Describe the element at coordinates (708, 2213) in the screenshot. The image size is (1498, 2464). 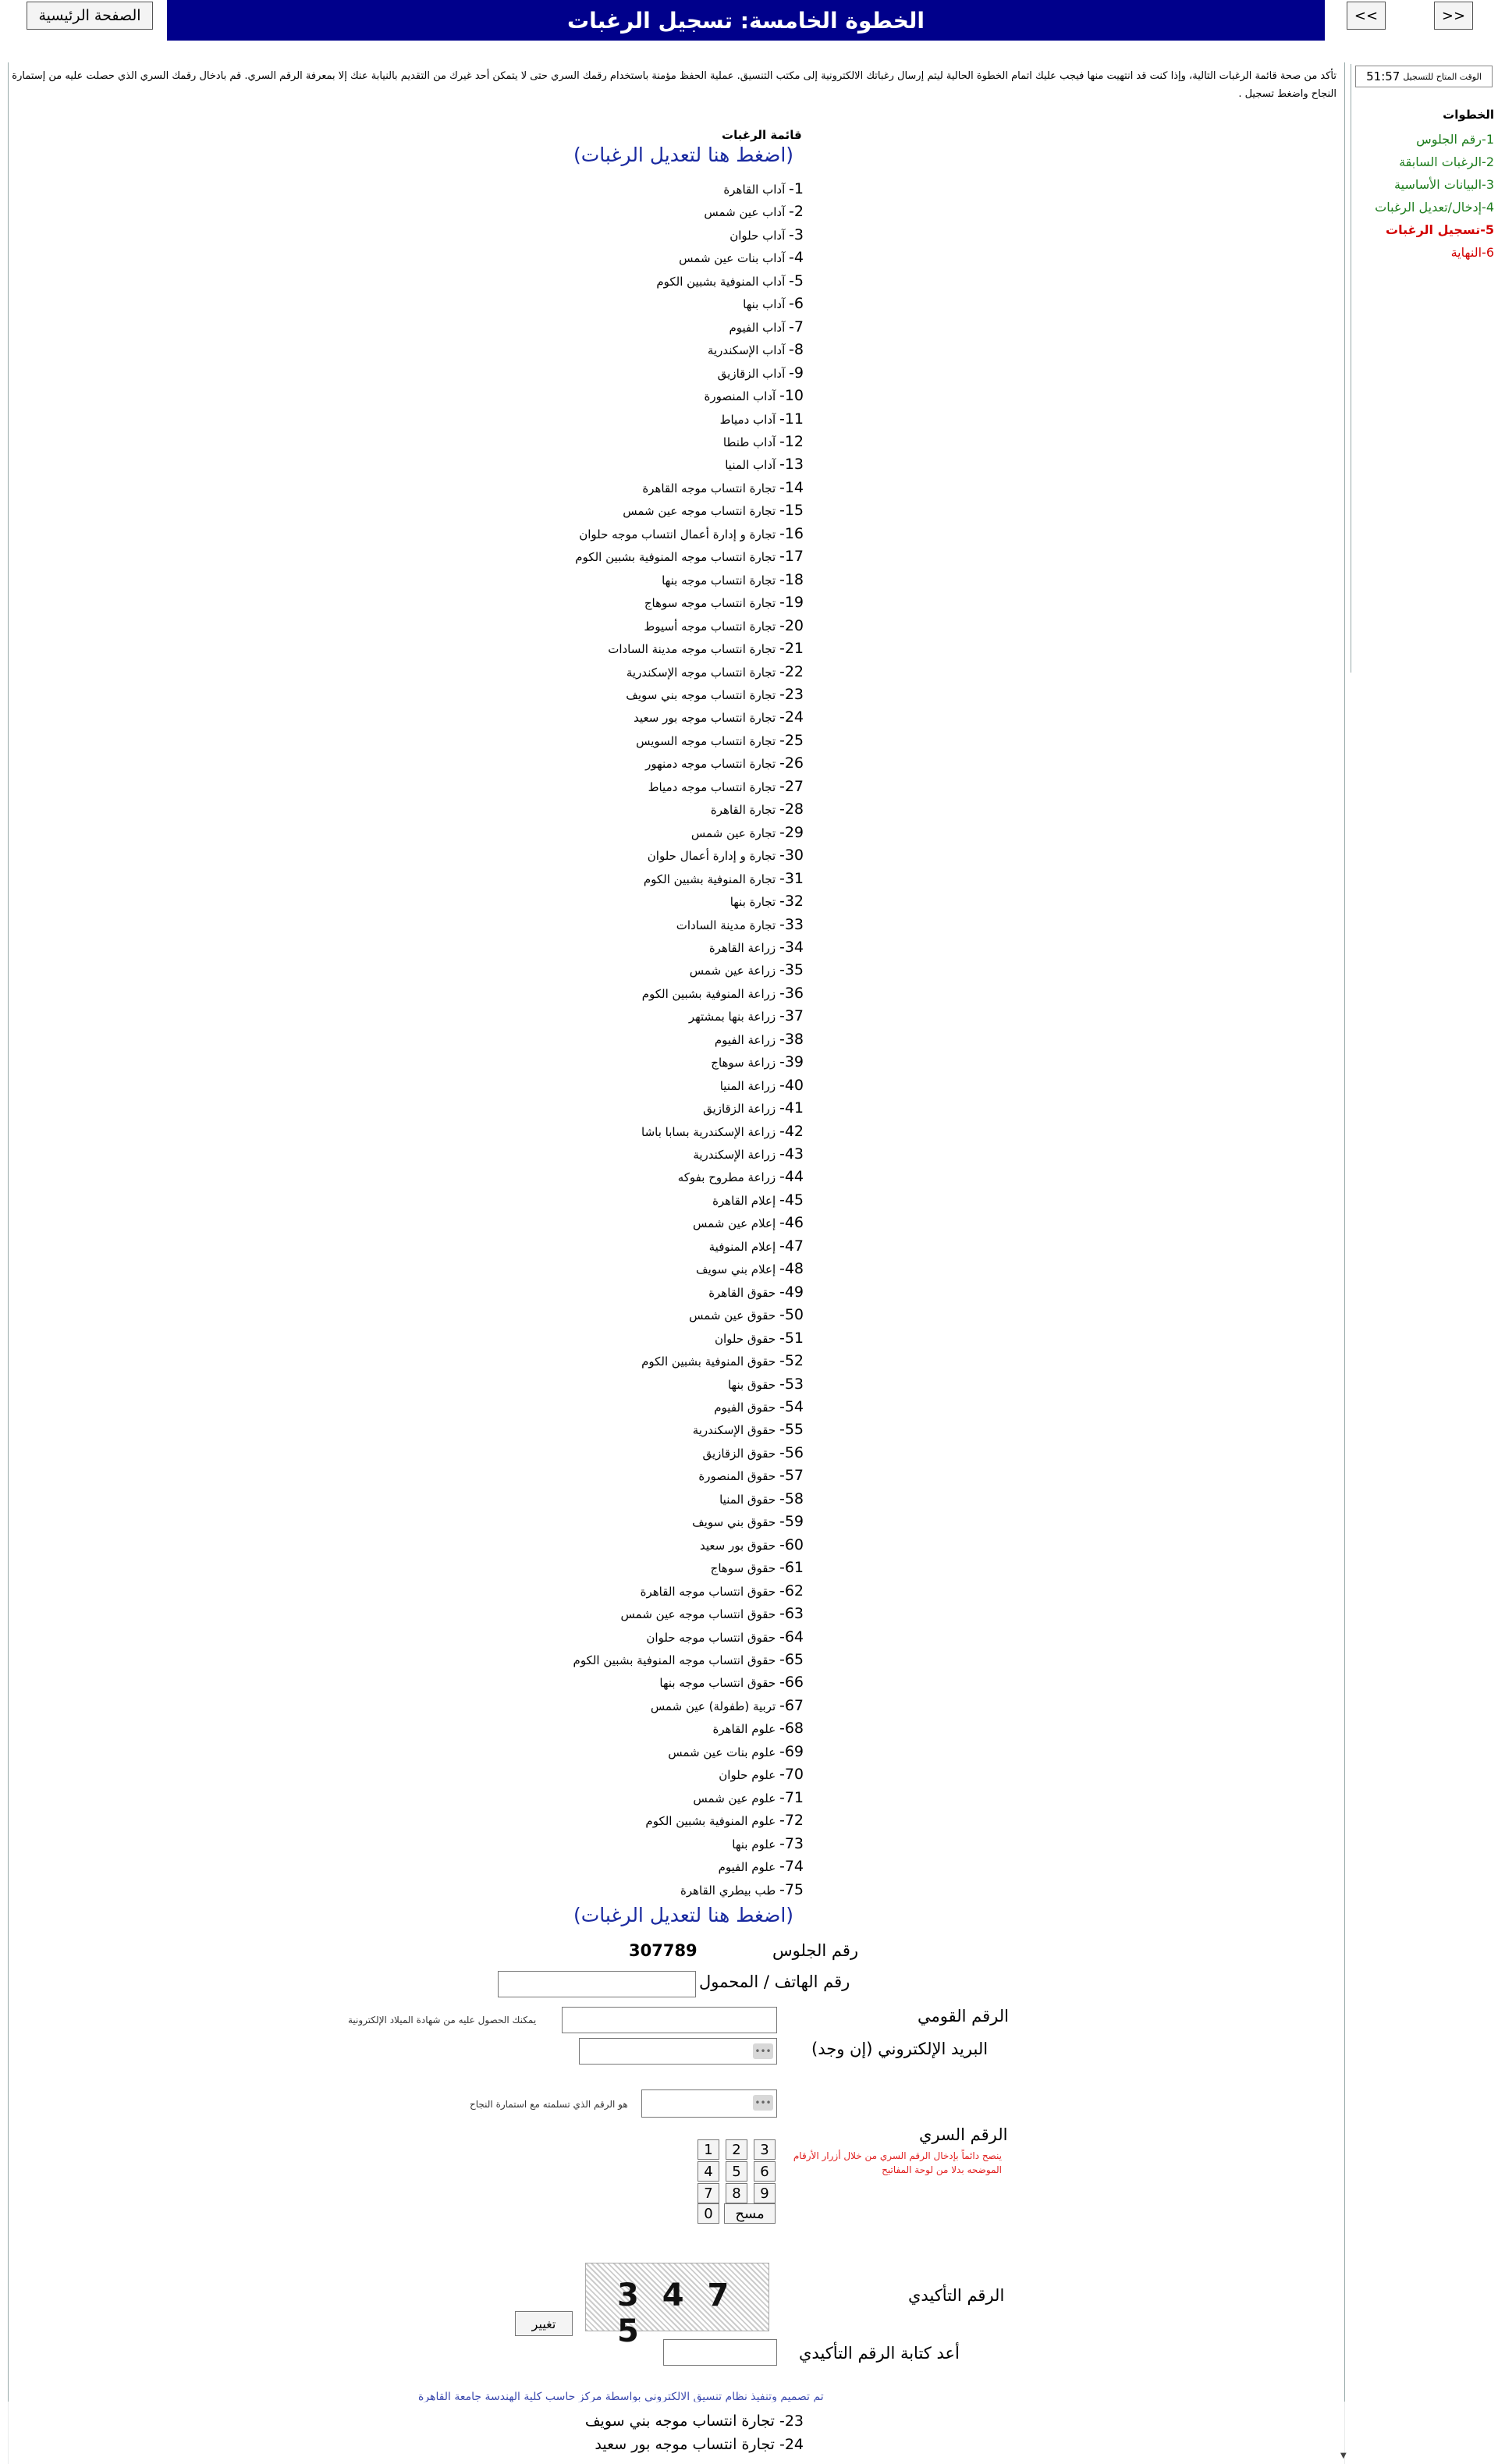
I see `keypad-key-0: 0` at that location.